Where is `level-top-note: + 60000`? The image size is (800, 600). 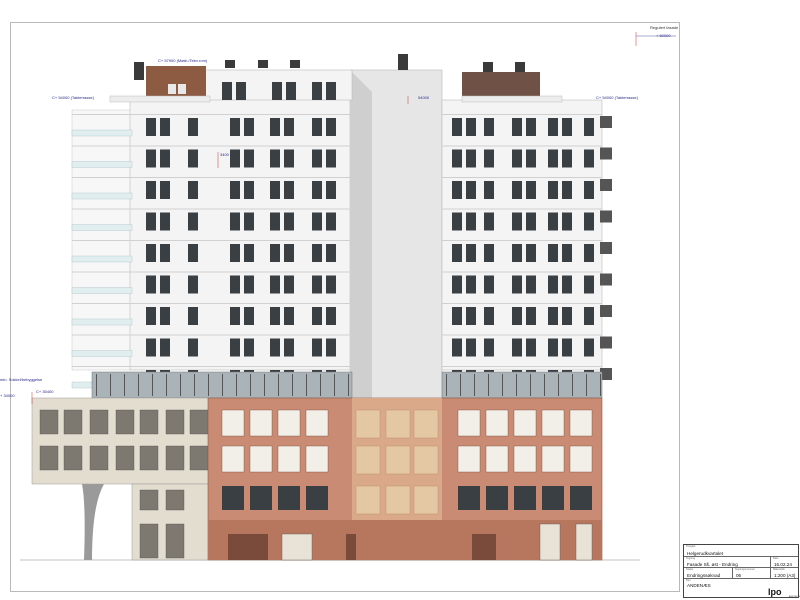
level-top-note: + 60000 is located at coordinates (663, 35).